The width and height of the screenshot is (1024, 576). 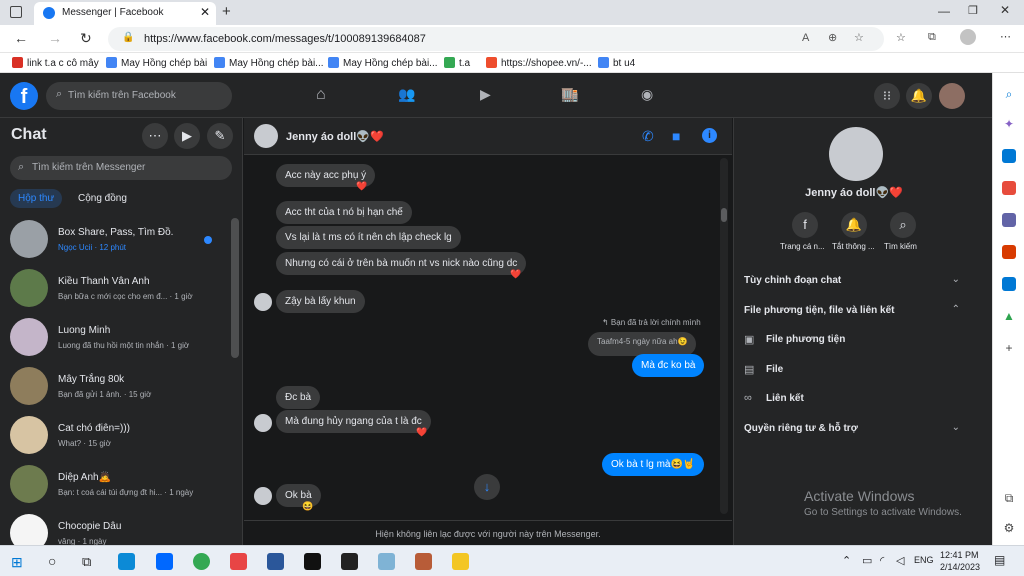 What do you see at coordinates (349, 561) in the screenshot?
I see `capcut-icon` at bounding box center [349, 561].